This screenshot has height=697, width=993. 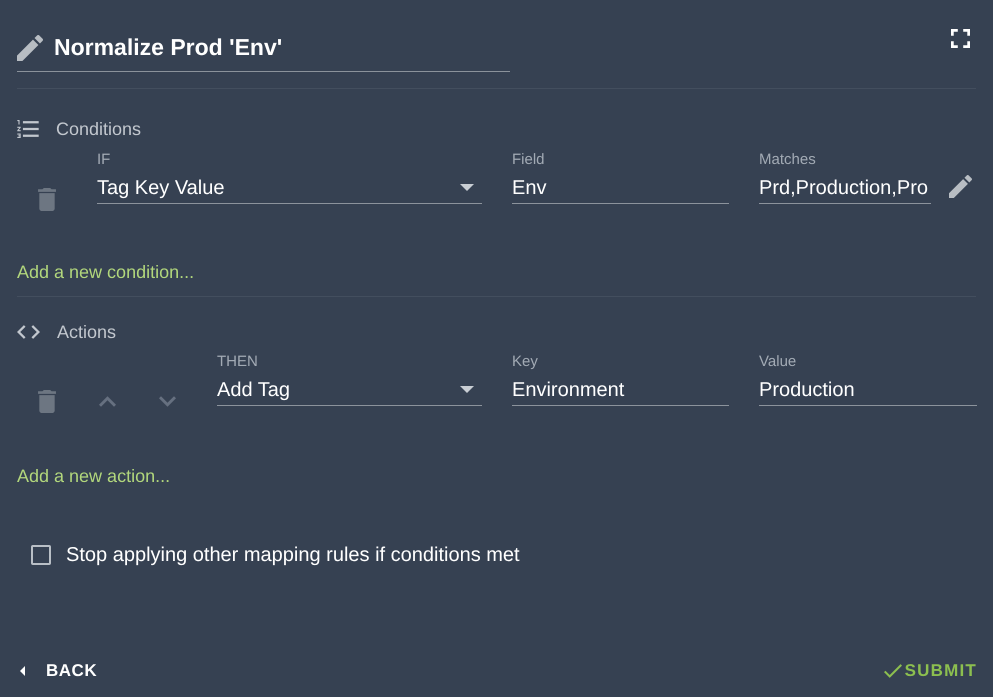 I want to click on field-label: Key, so click(x=525, y=362).